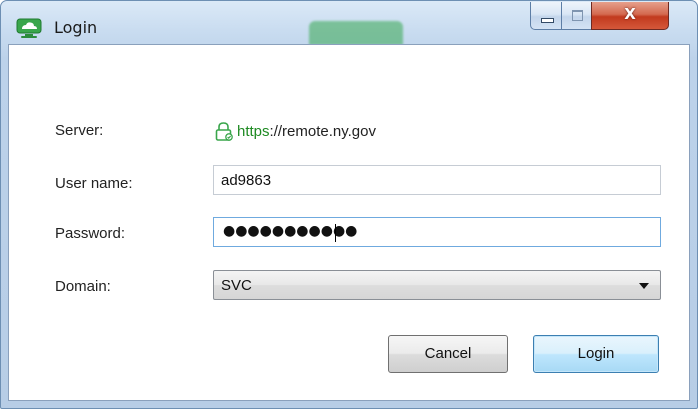 The height and width of the screenshot is (409, 698). I want to click on window-title: Login, so click(76, 27).